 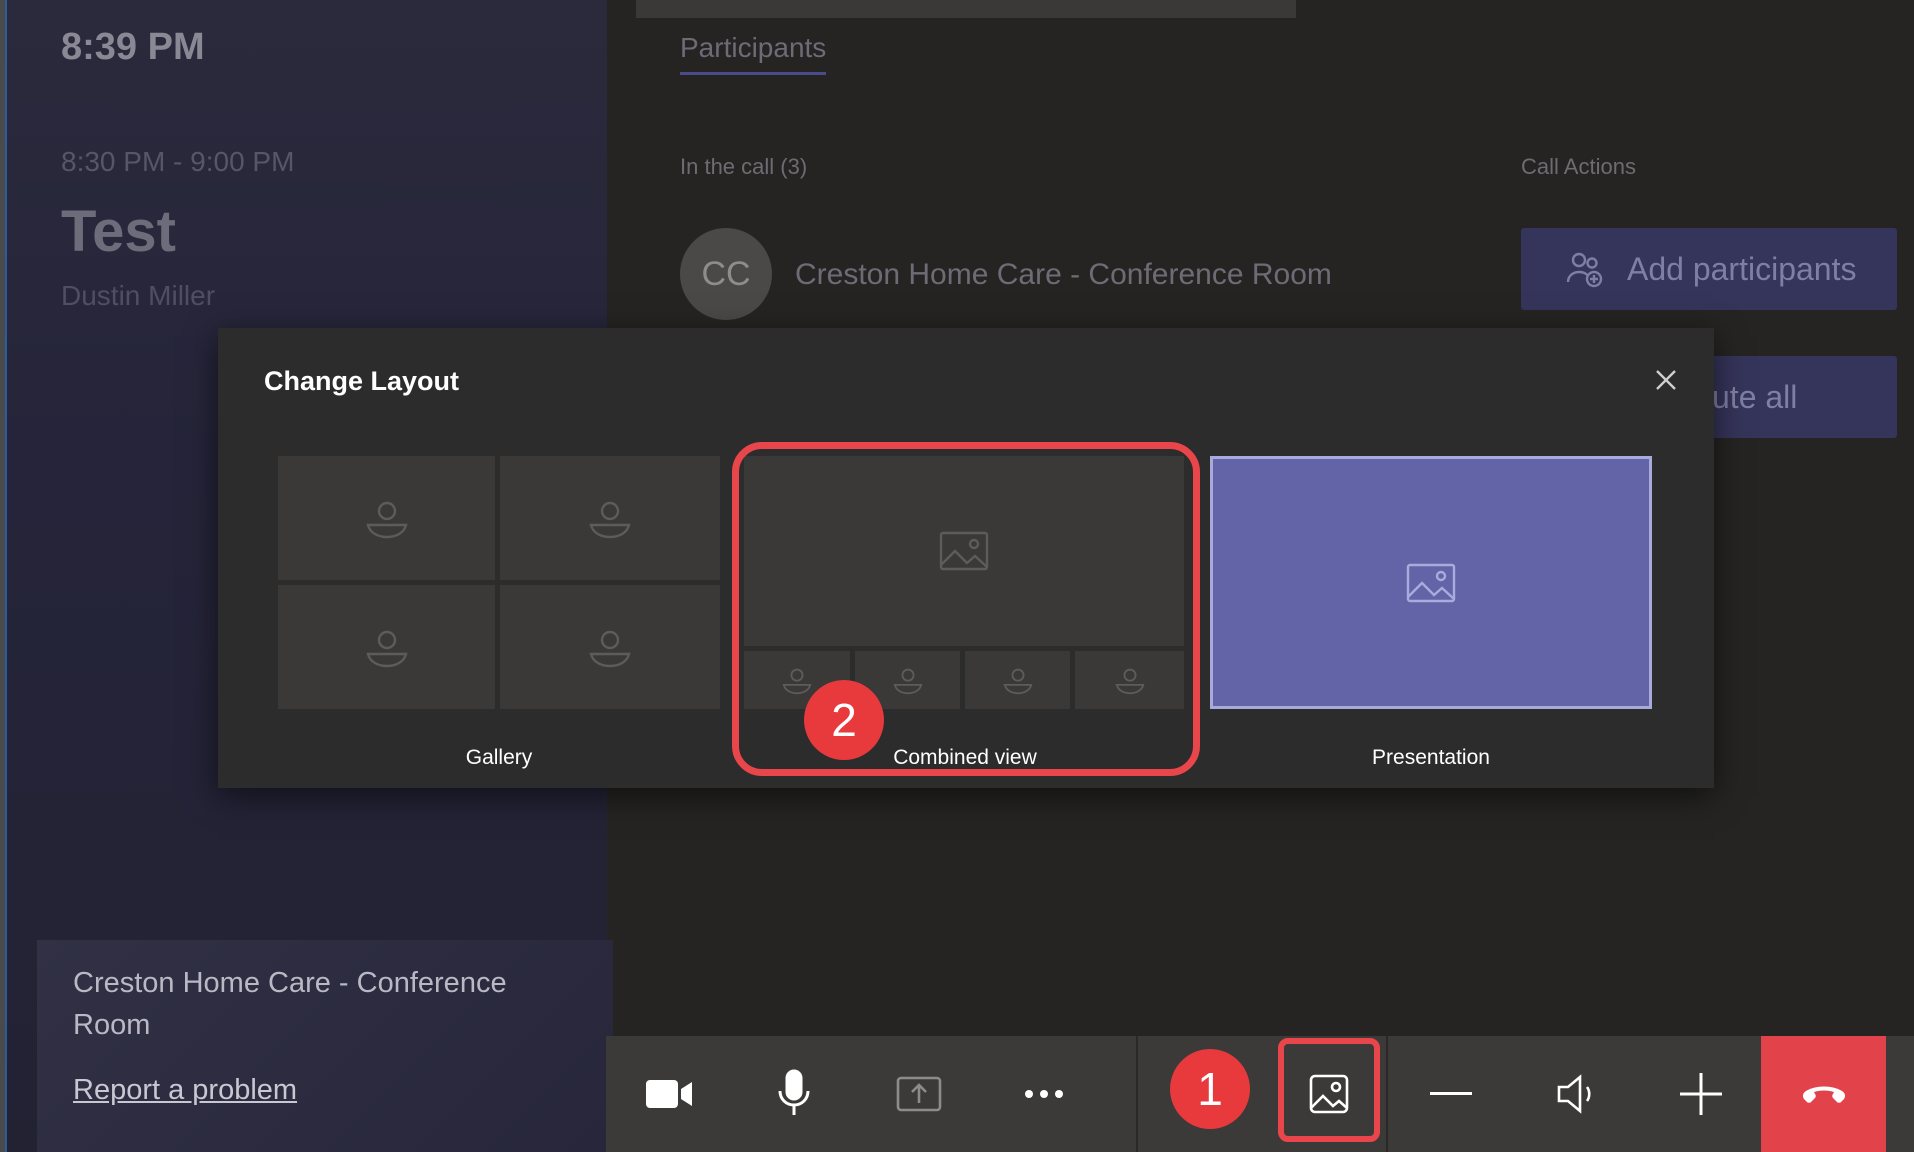 I want to click on speaker-icon, so click(x=1574, y=1094).